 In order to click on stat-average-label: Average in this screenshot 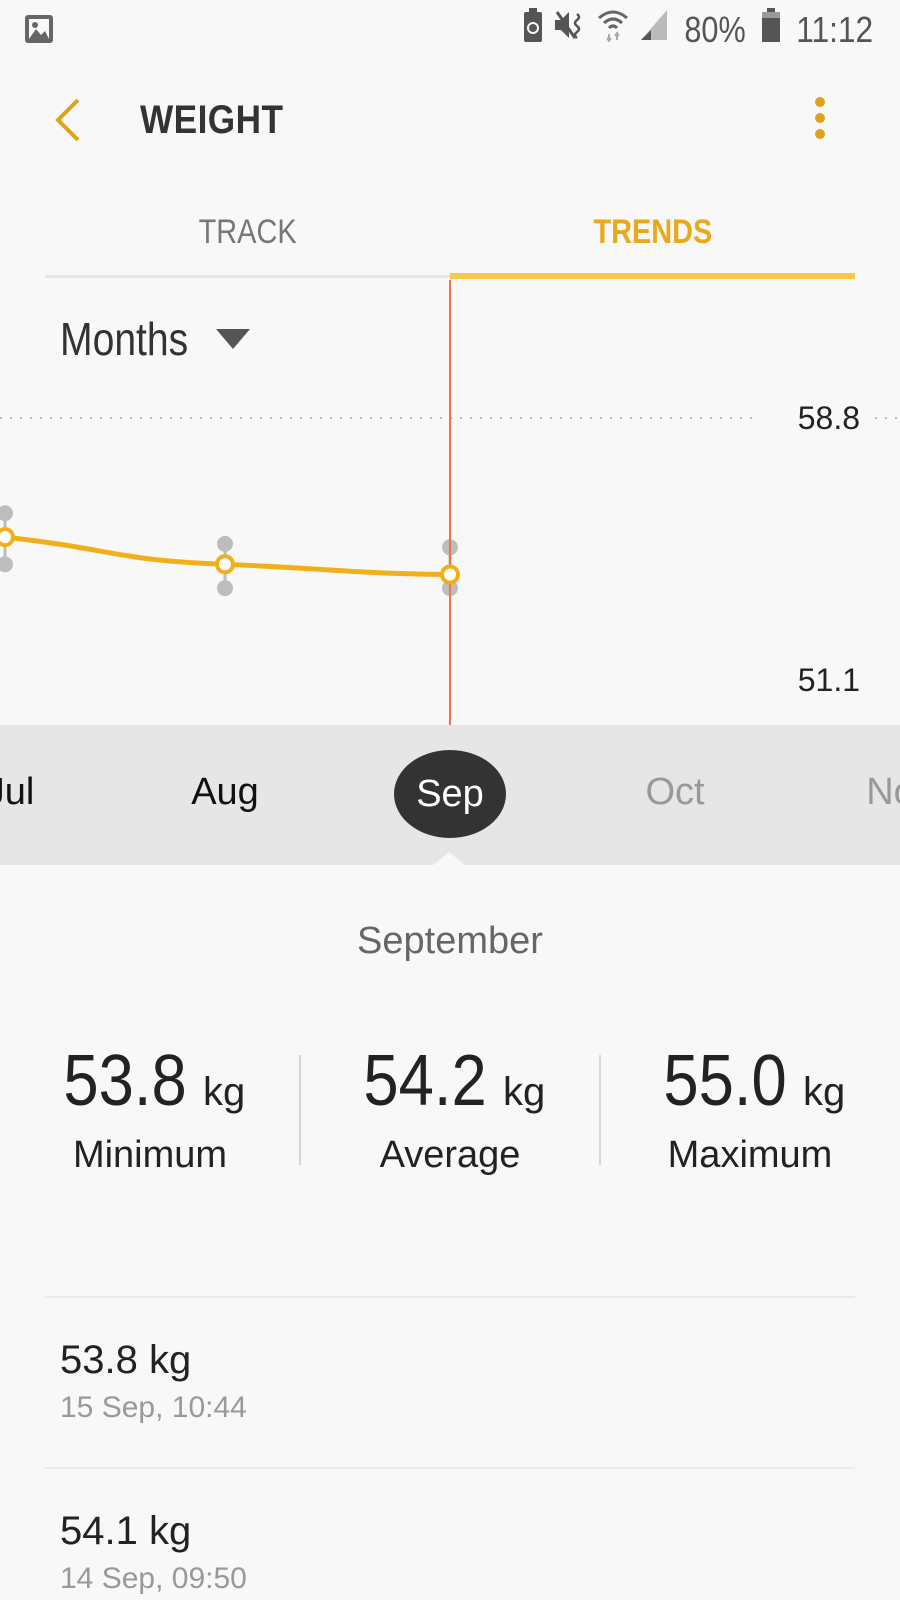, I will do `click(450, 1155)`.